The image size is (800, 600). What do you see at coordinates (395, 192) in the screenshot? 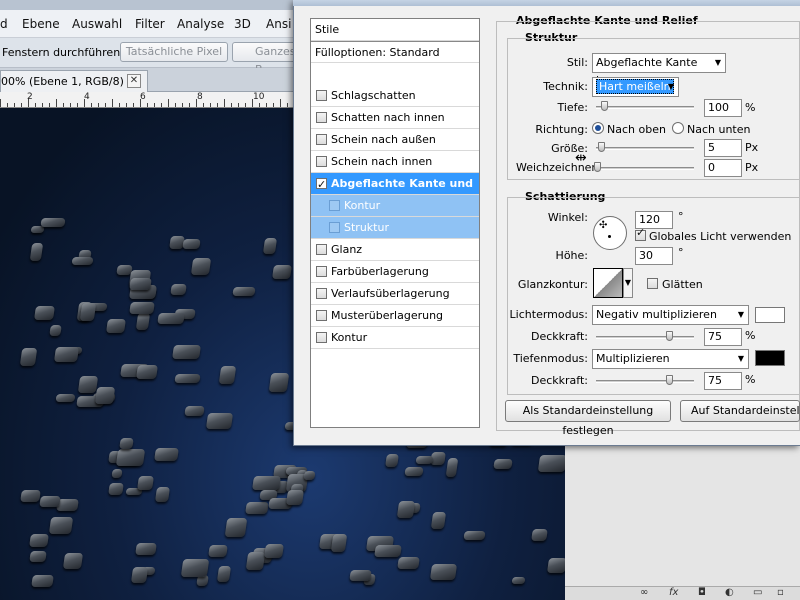
I see `style-item: Abgeflachte Kante und Relief` at bounding box center [395, 192].